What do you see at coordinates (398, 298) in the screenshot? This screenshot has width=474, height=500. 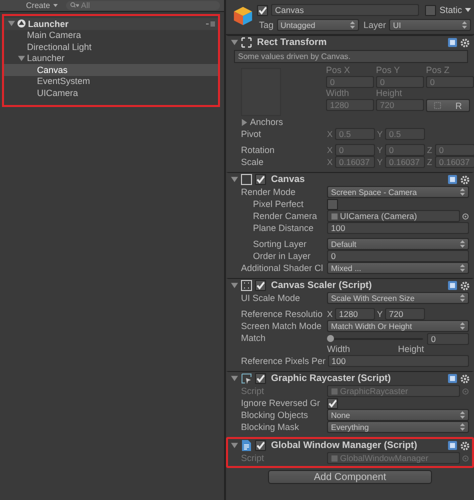 I see `dropdown: Scale With Screen Size` at bounding box center [398, 298].